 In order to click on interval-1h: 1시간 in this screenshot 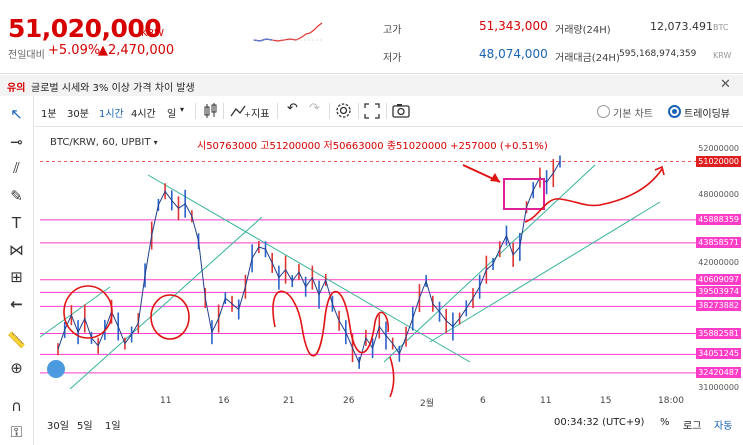, I will do `click(111, 112)`.